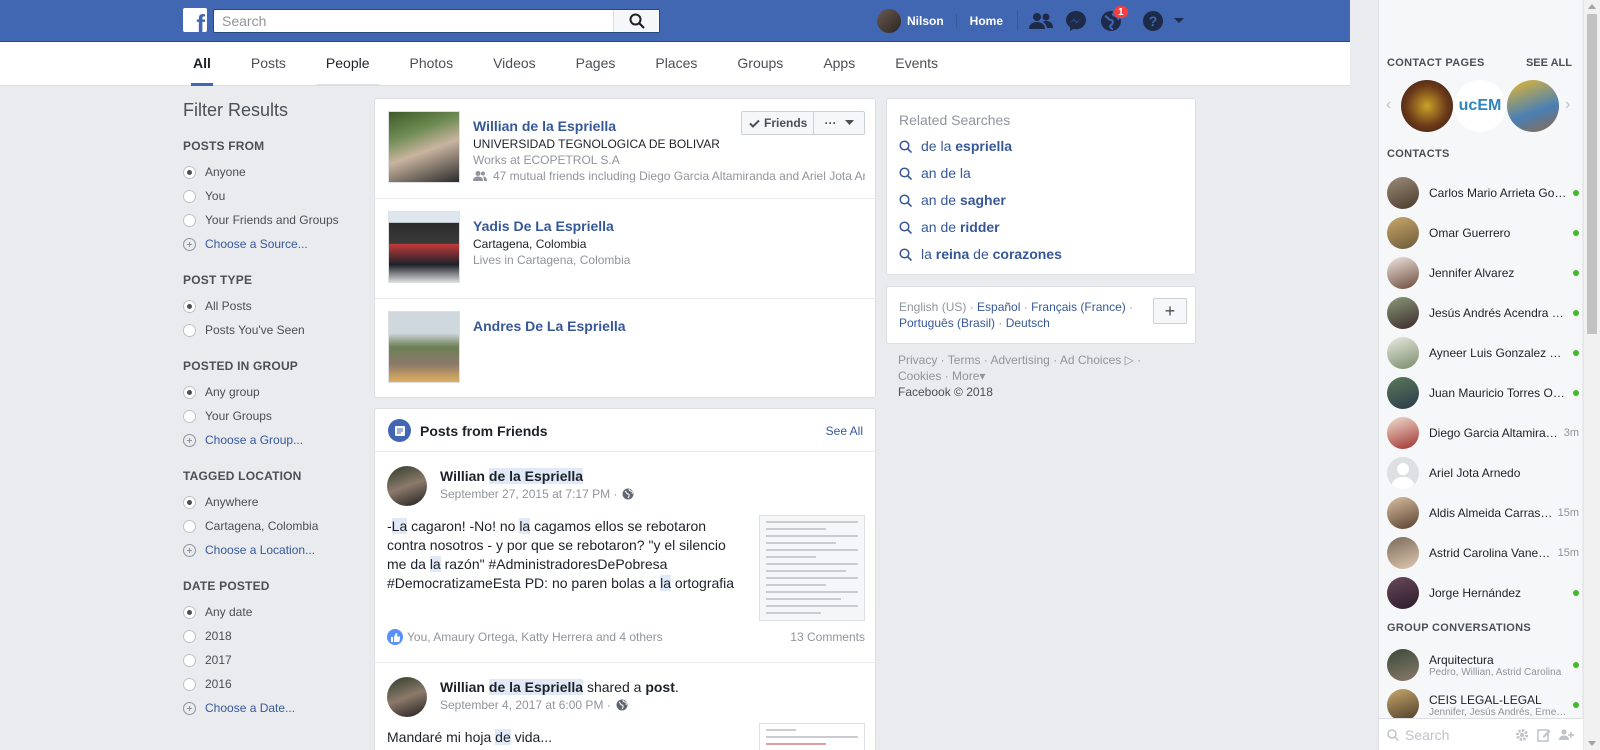  What do you see at coordinates (839, 64) in the screenshot?
I see `tab-apps: Apps` at bounding box center [839, 64].